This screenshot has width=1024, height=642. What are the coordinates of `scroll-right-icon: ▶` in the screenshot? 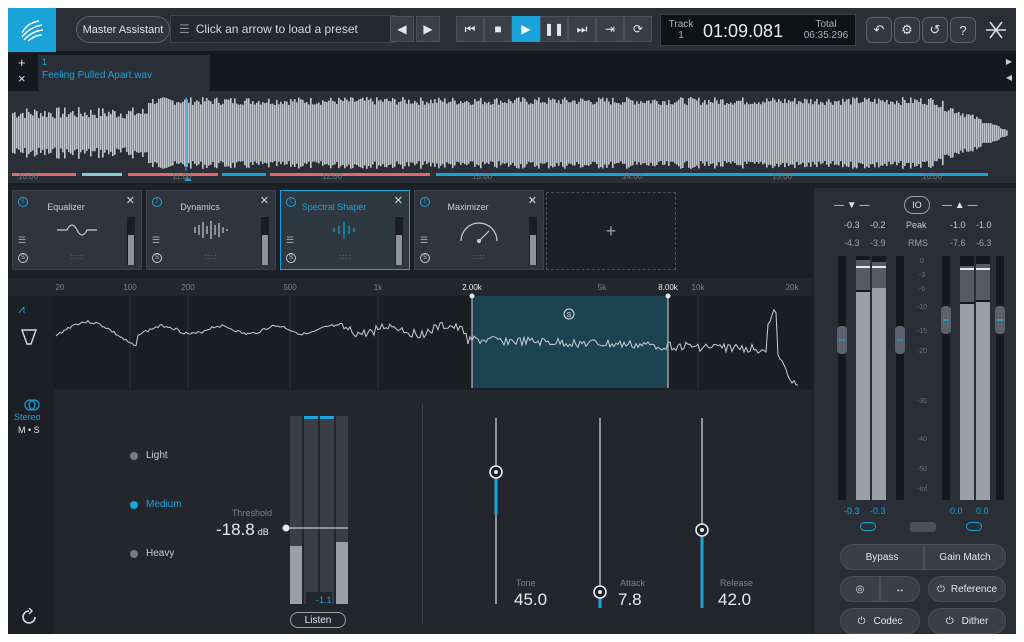 It's located at (1009, 61).